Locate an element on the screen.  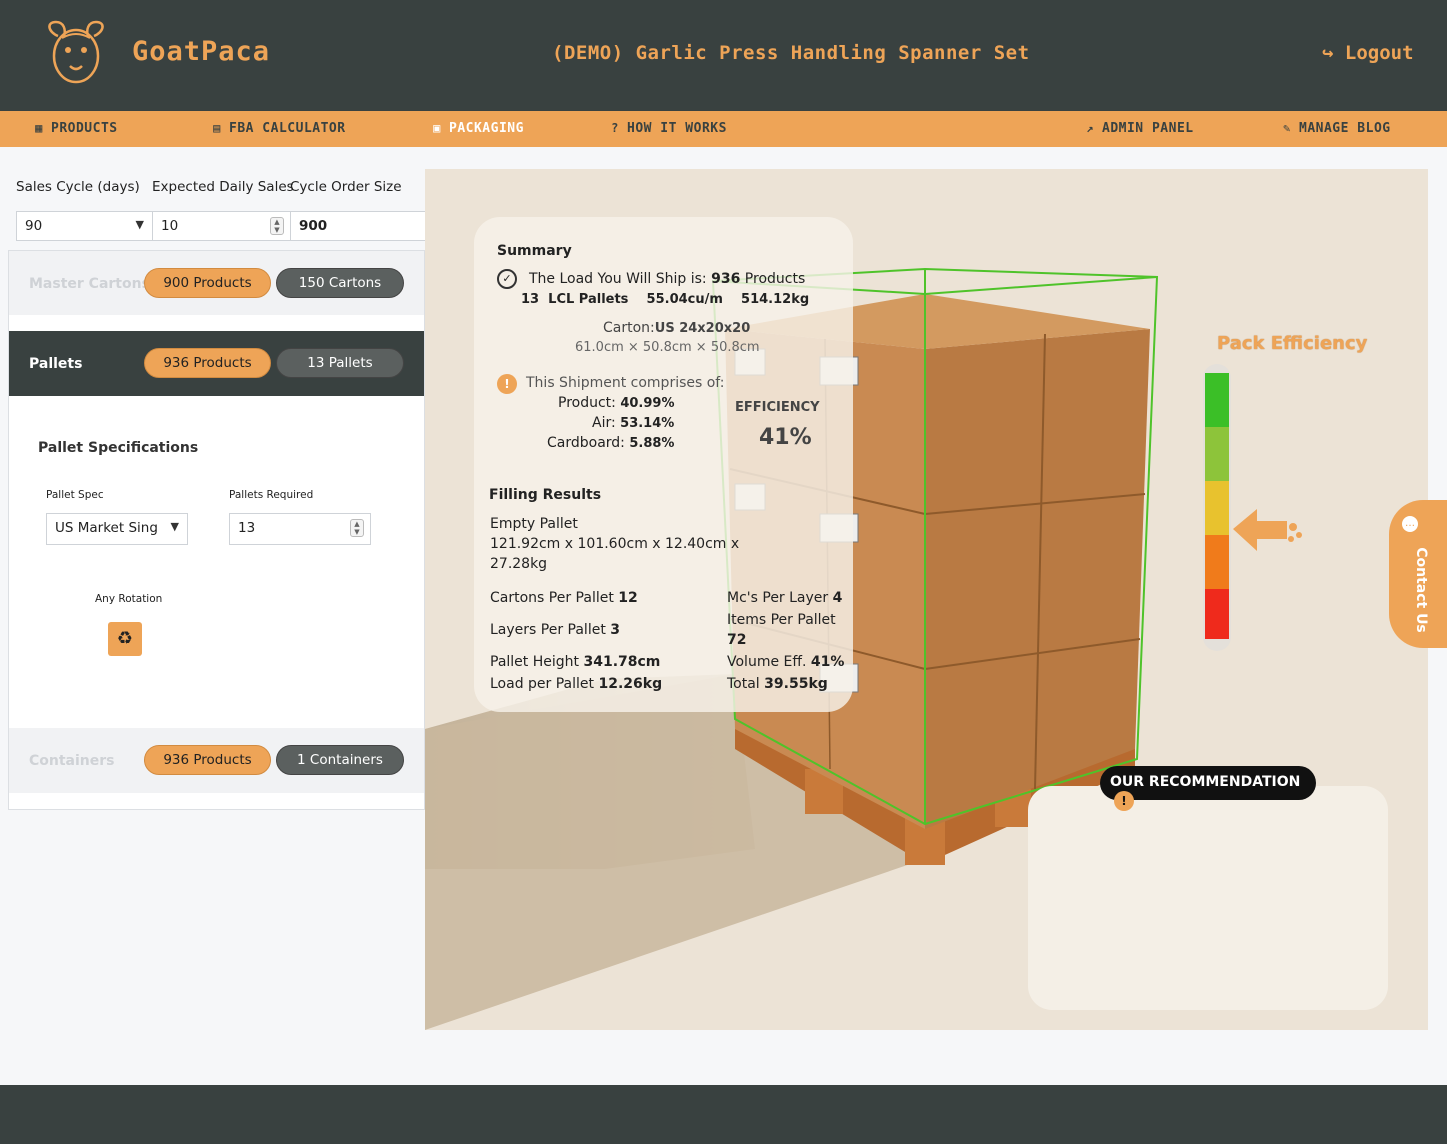
carton-dims: 61.0cm × 50.8cm × 50.8cm is located at coordinates (667, 347).